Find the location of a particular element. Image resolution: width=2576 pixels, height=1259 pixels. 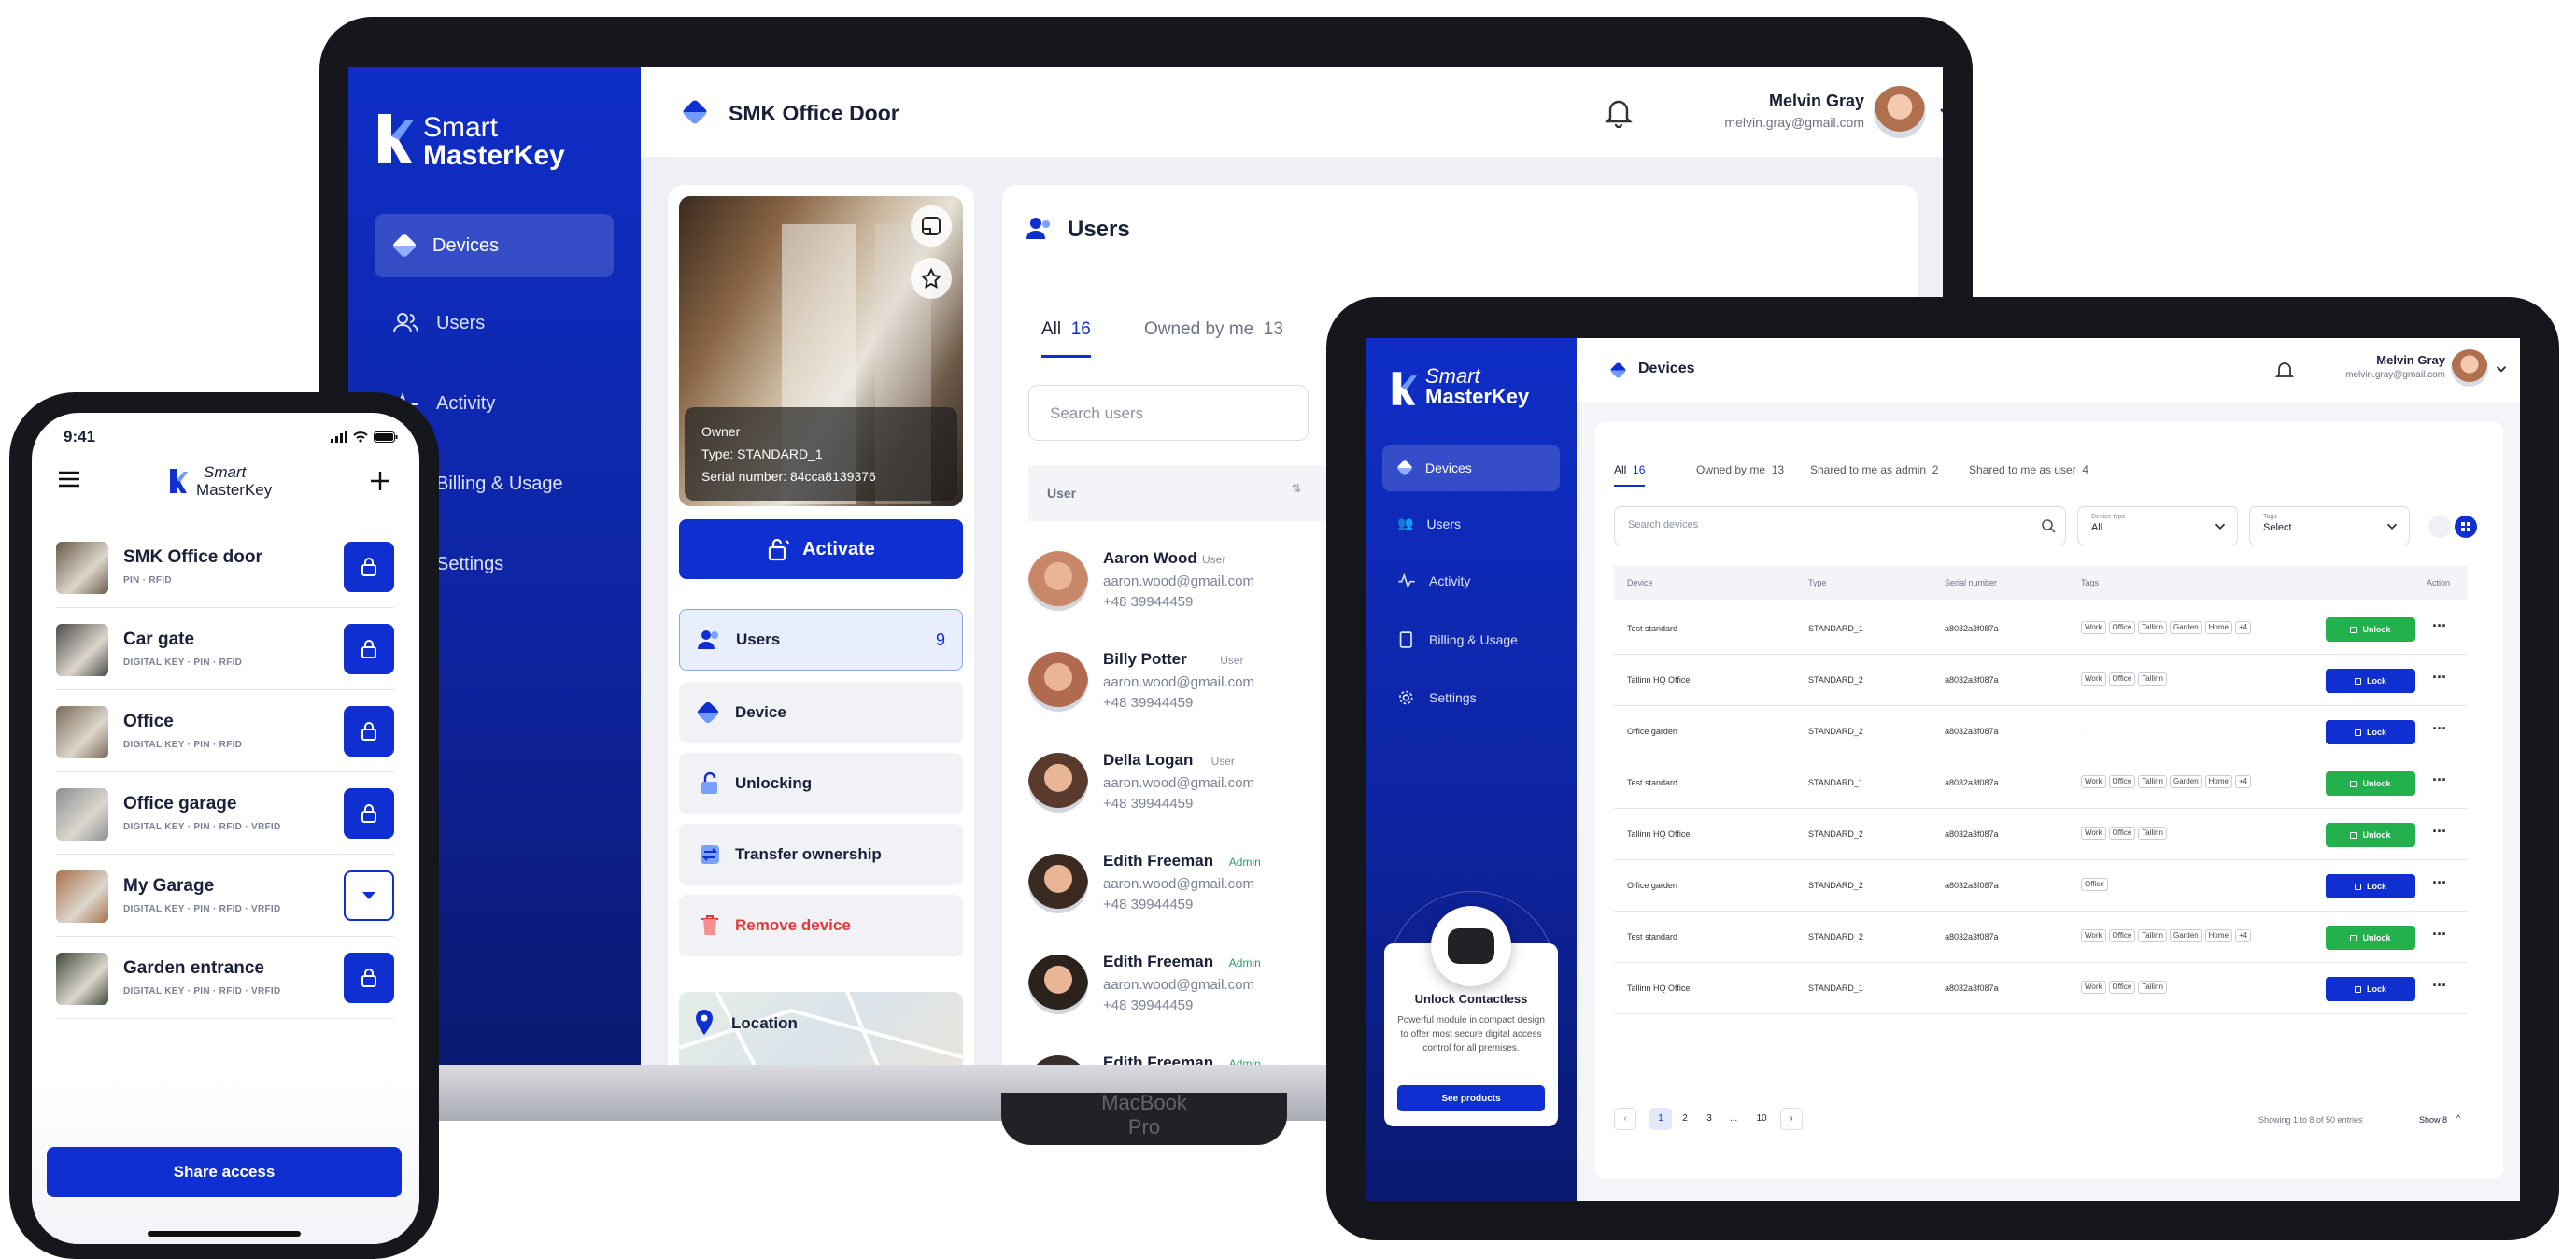

device-type-select: Device type All is located at coordinates (2157, 525).